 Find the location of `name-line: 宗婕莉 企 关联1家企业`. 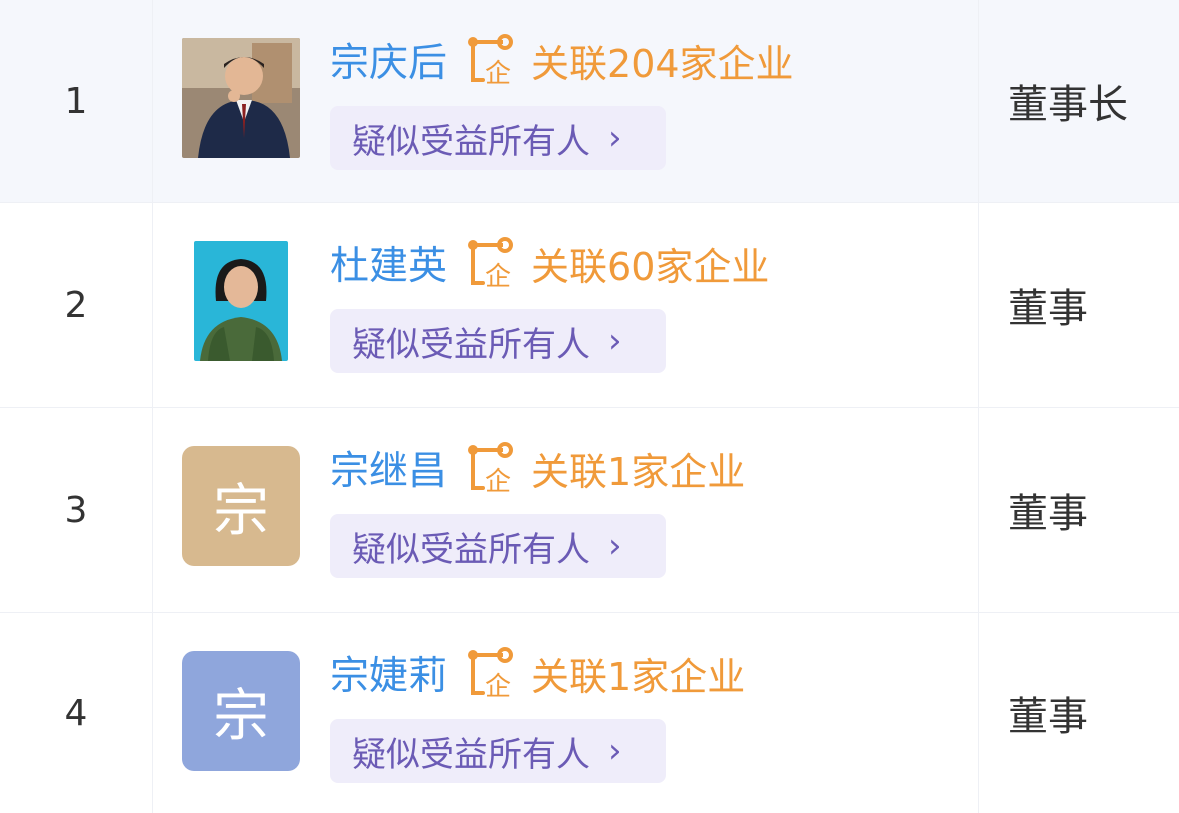

name-line: 宗婕莉 企 关联1家企业 is located at coordinates (537, 673).